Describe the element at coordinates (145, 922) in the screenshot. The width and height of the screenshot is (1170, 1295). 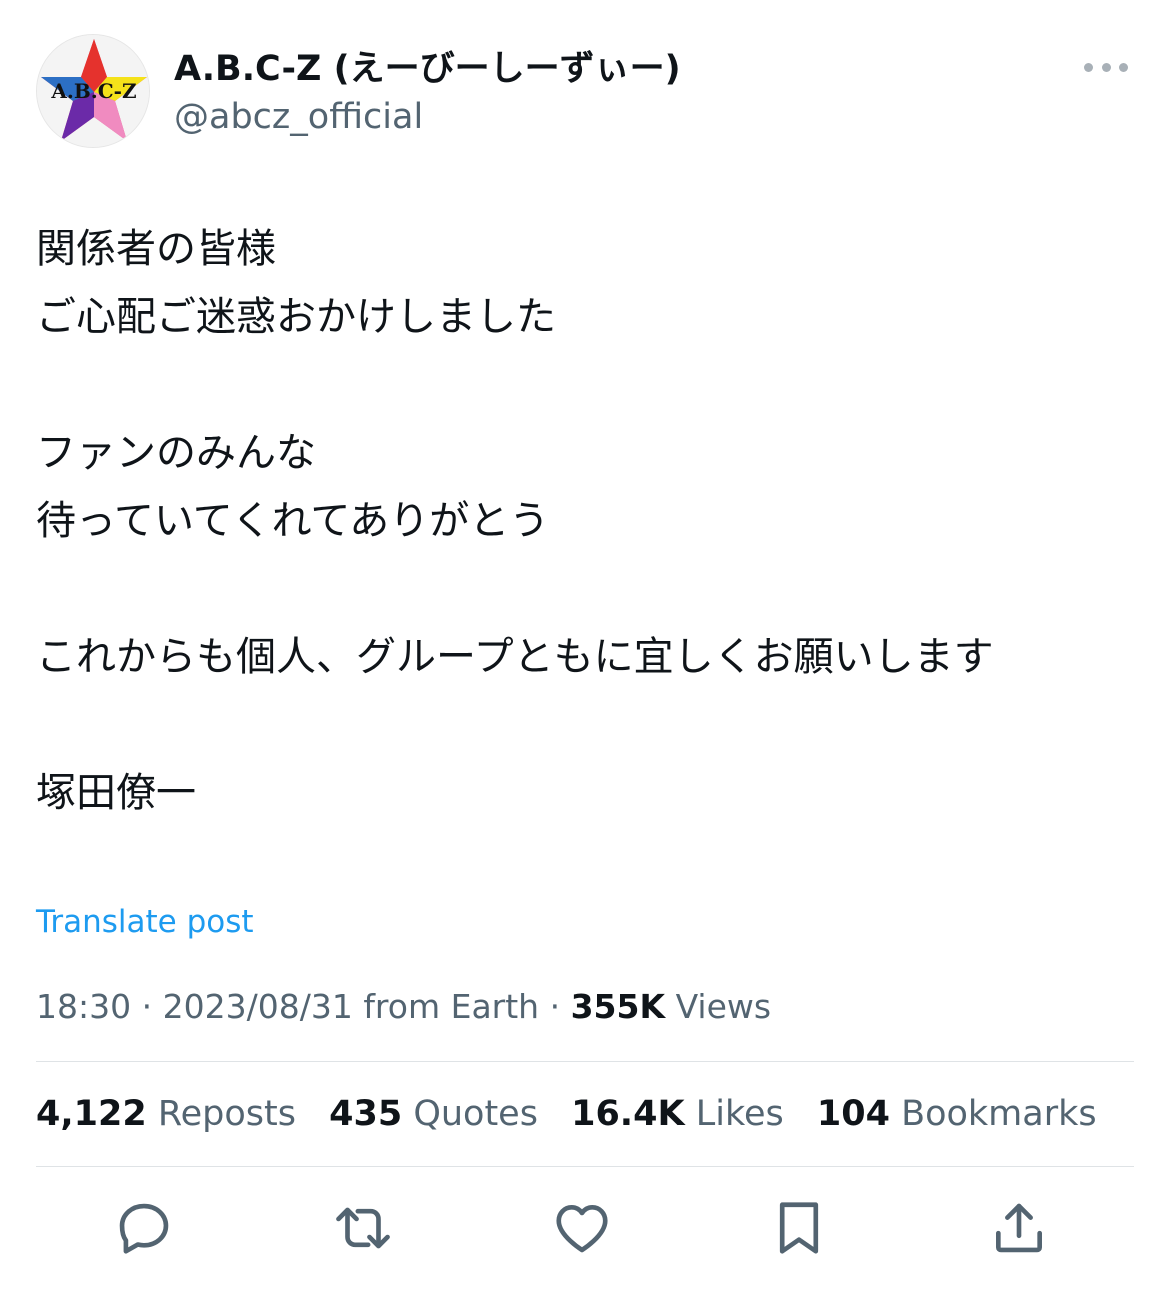
I see `translate-post-link: Translate post` at that location.